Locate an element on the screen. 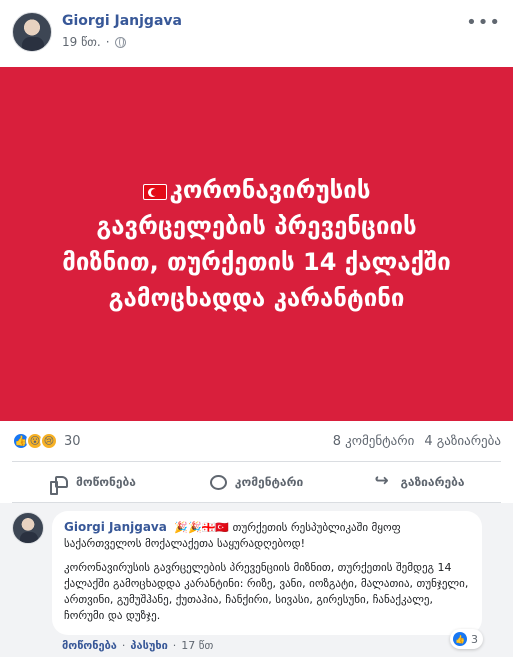 Image resolution: width=513 pixels, height=657 pixels. comment-button: კომენტარი is located at coordinates (256, 482).